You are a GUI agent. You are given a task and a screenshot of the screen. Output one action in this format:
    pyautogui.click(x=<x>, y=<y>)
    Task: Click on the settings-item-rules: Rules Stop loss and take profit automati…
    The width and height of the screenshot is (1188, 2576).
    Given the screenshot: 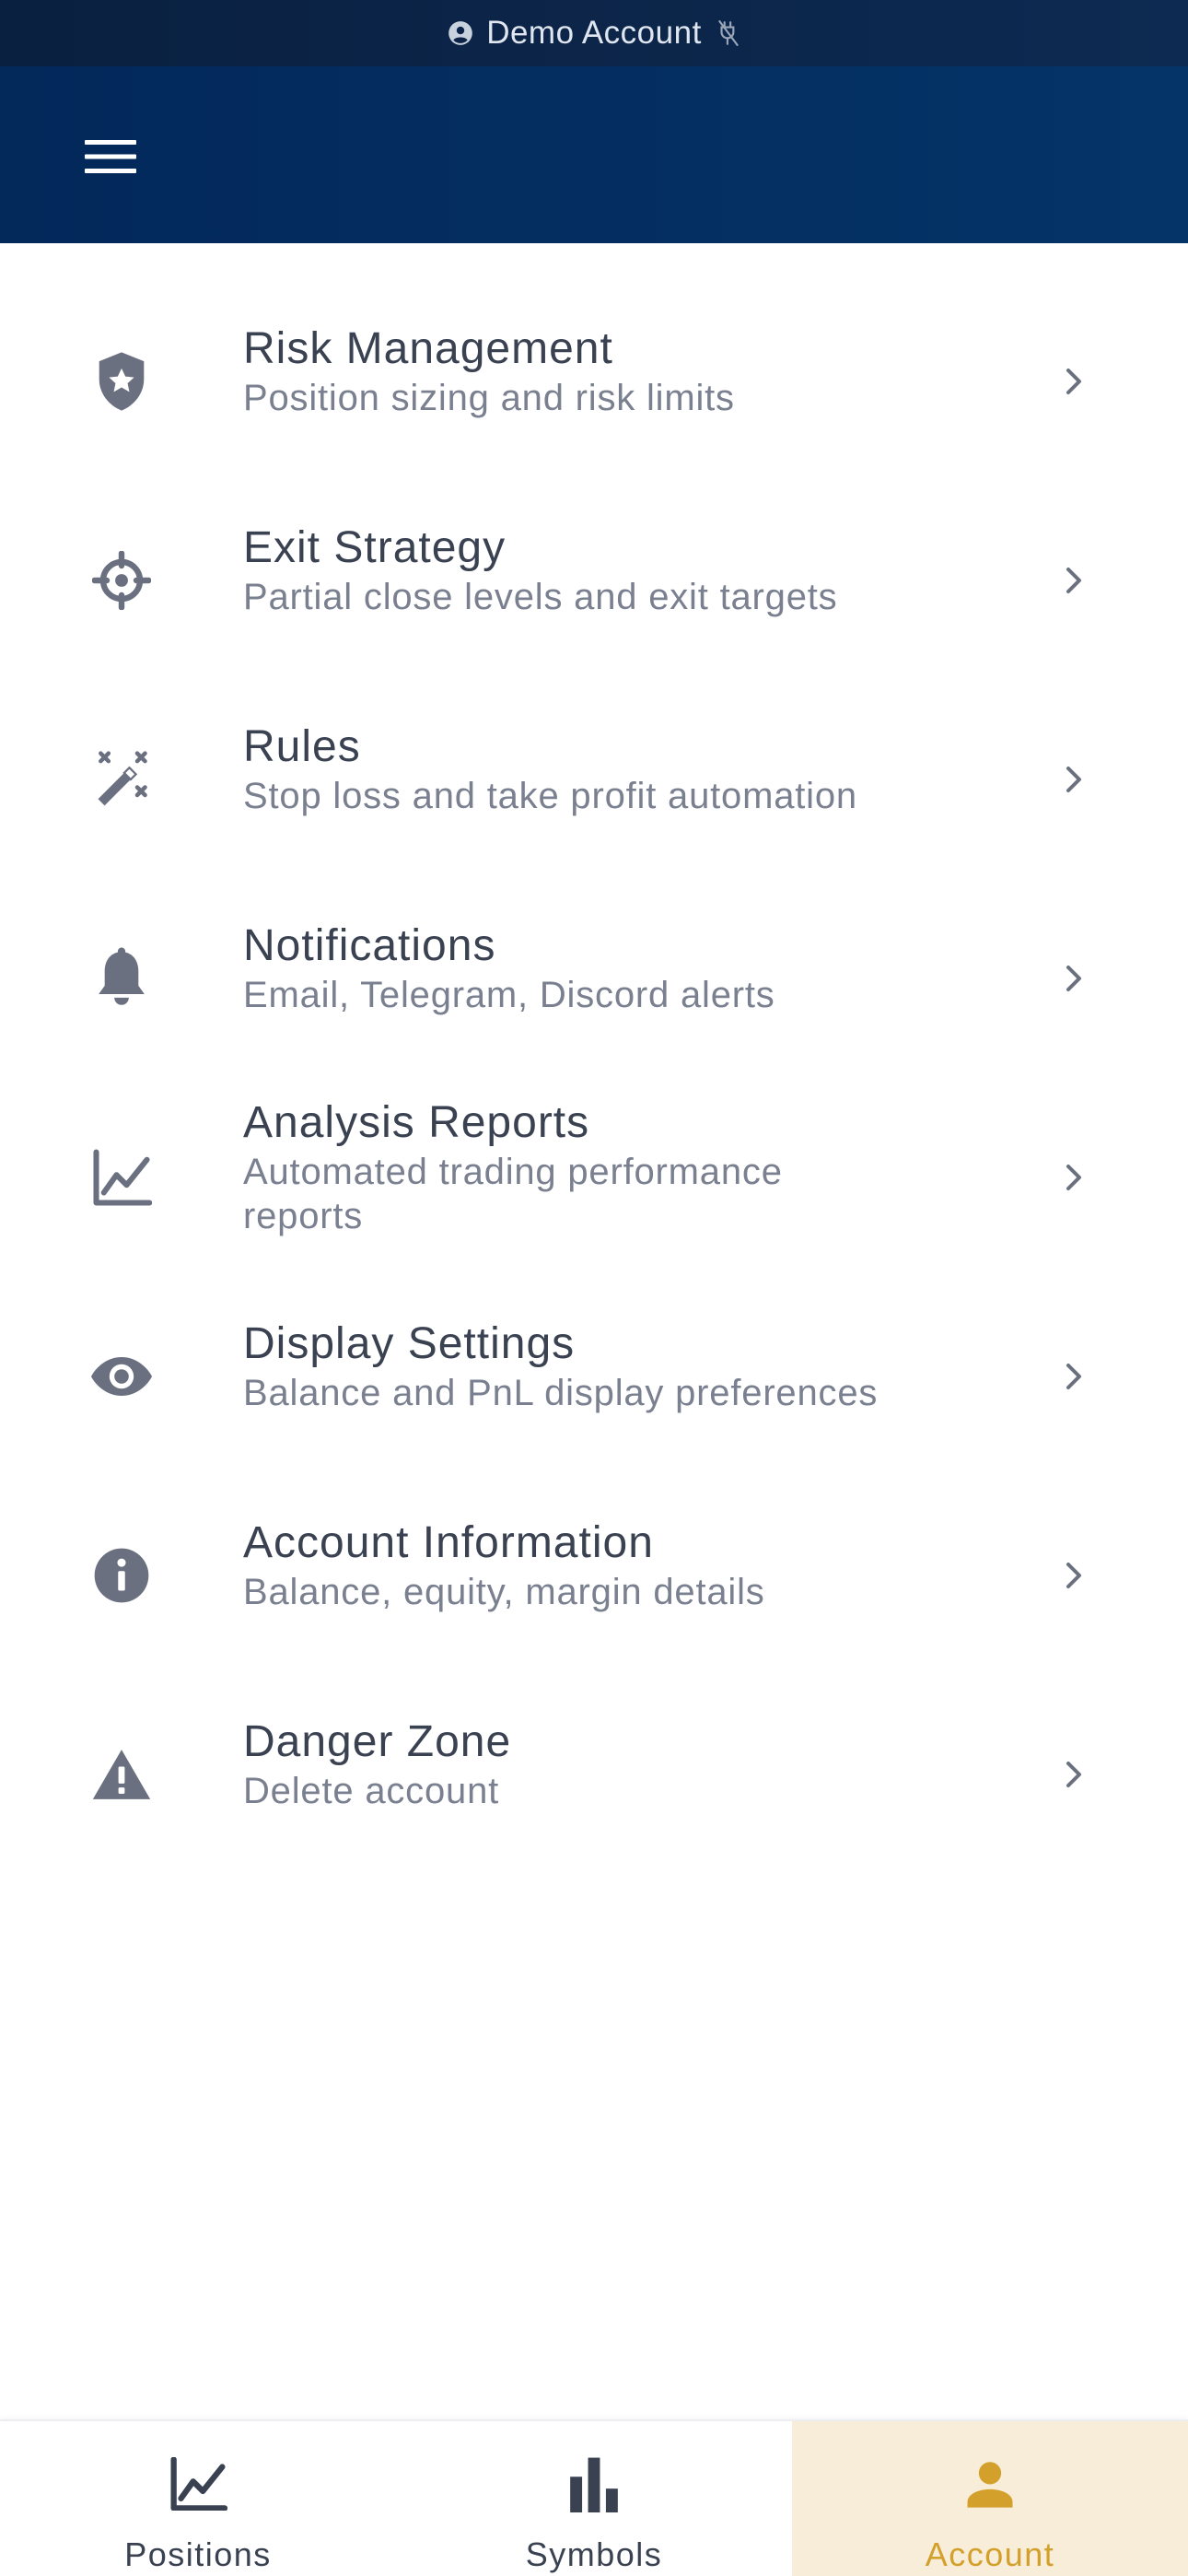 What is the action you would take?
    pyautogui.click(x=594, y=779)
    